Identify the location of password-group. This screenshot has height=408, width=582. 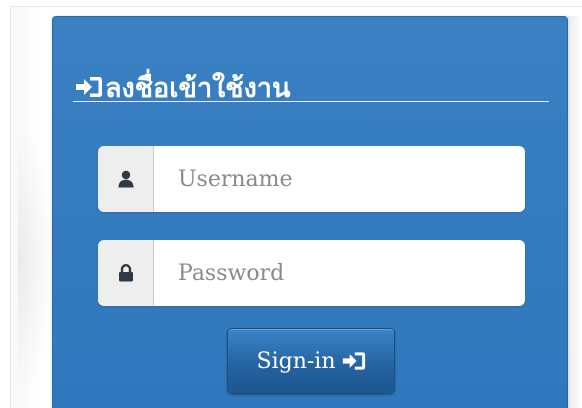
(311, 273).